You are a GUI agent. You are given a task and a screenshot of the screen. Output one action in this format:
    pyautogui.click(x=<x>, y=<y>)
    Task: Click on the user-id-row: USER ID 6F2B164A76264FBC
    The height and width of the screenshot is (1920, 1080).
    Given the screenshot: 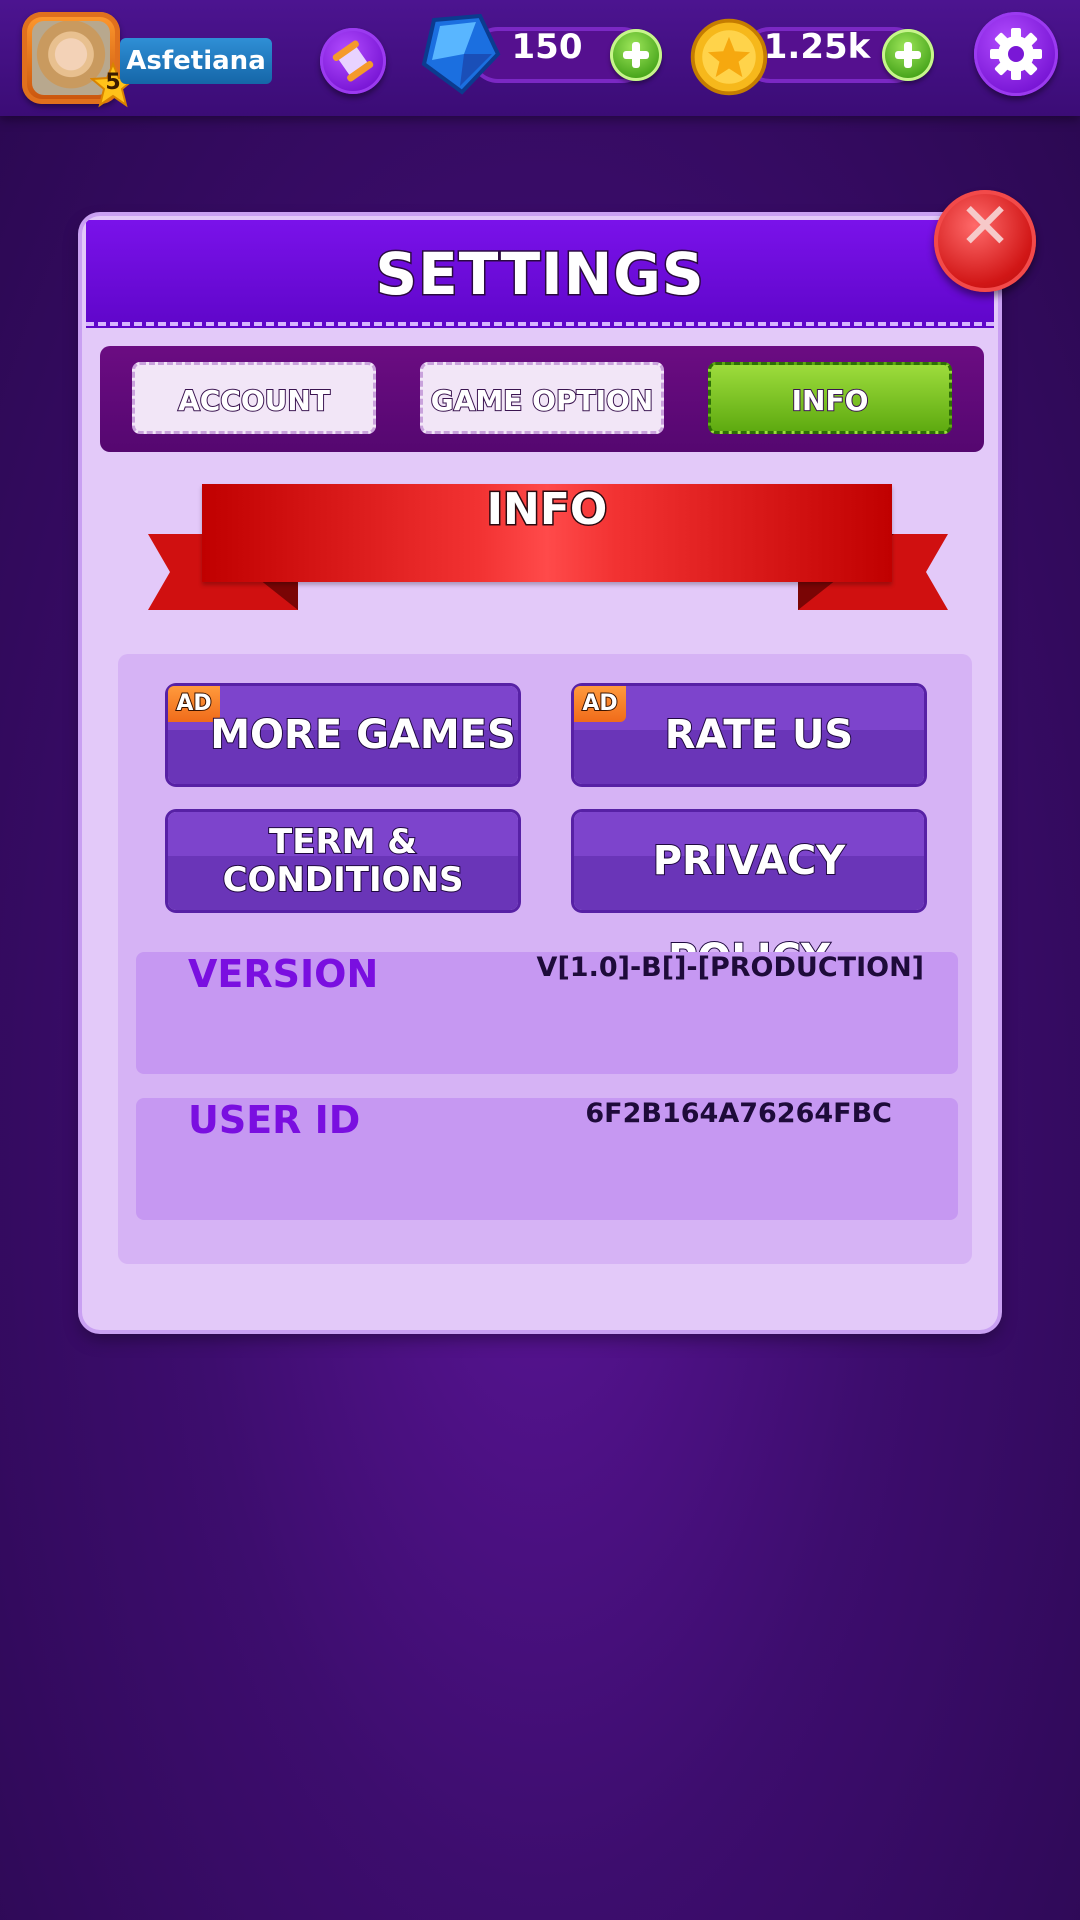 What is the action you would take?
    pyautogui.click(x=547, y=1159)
    